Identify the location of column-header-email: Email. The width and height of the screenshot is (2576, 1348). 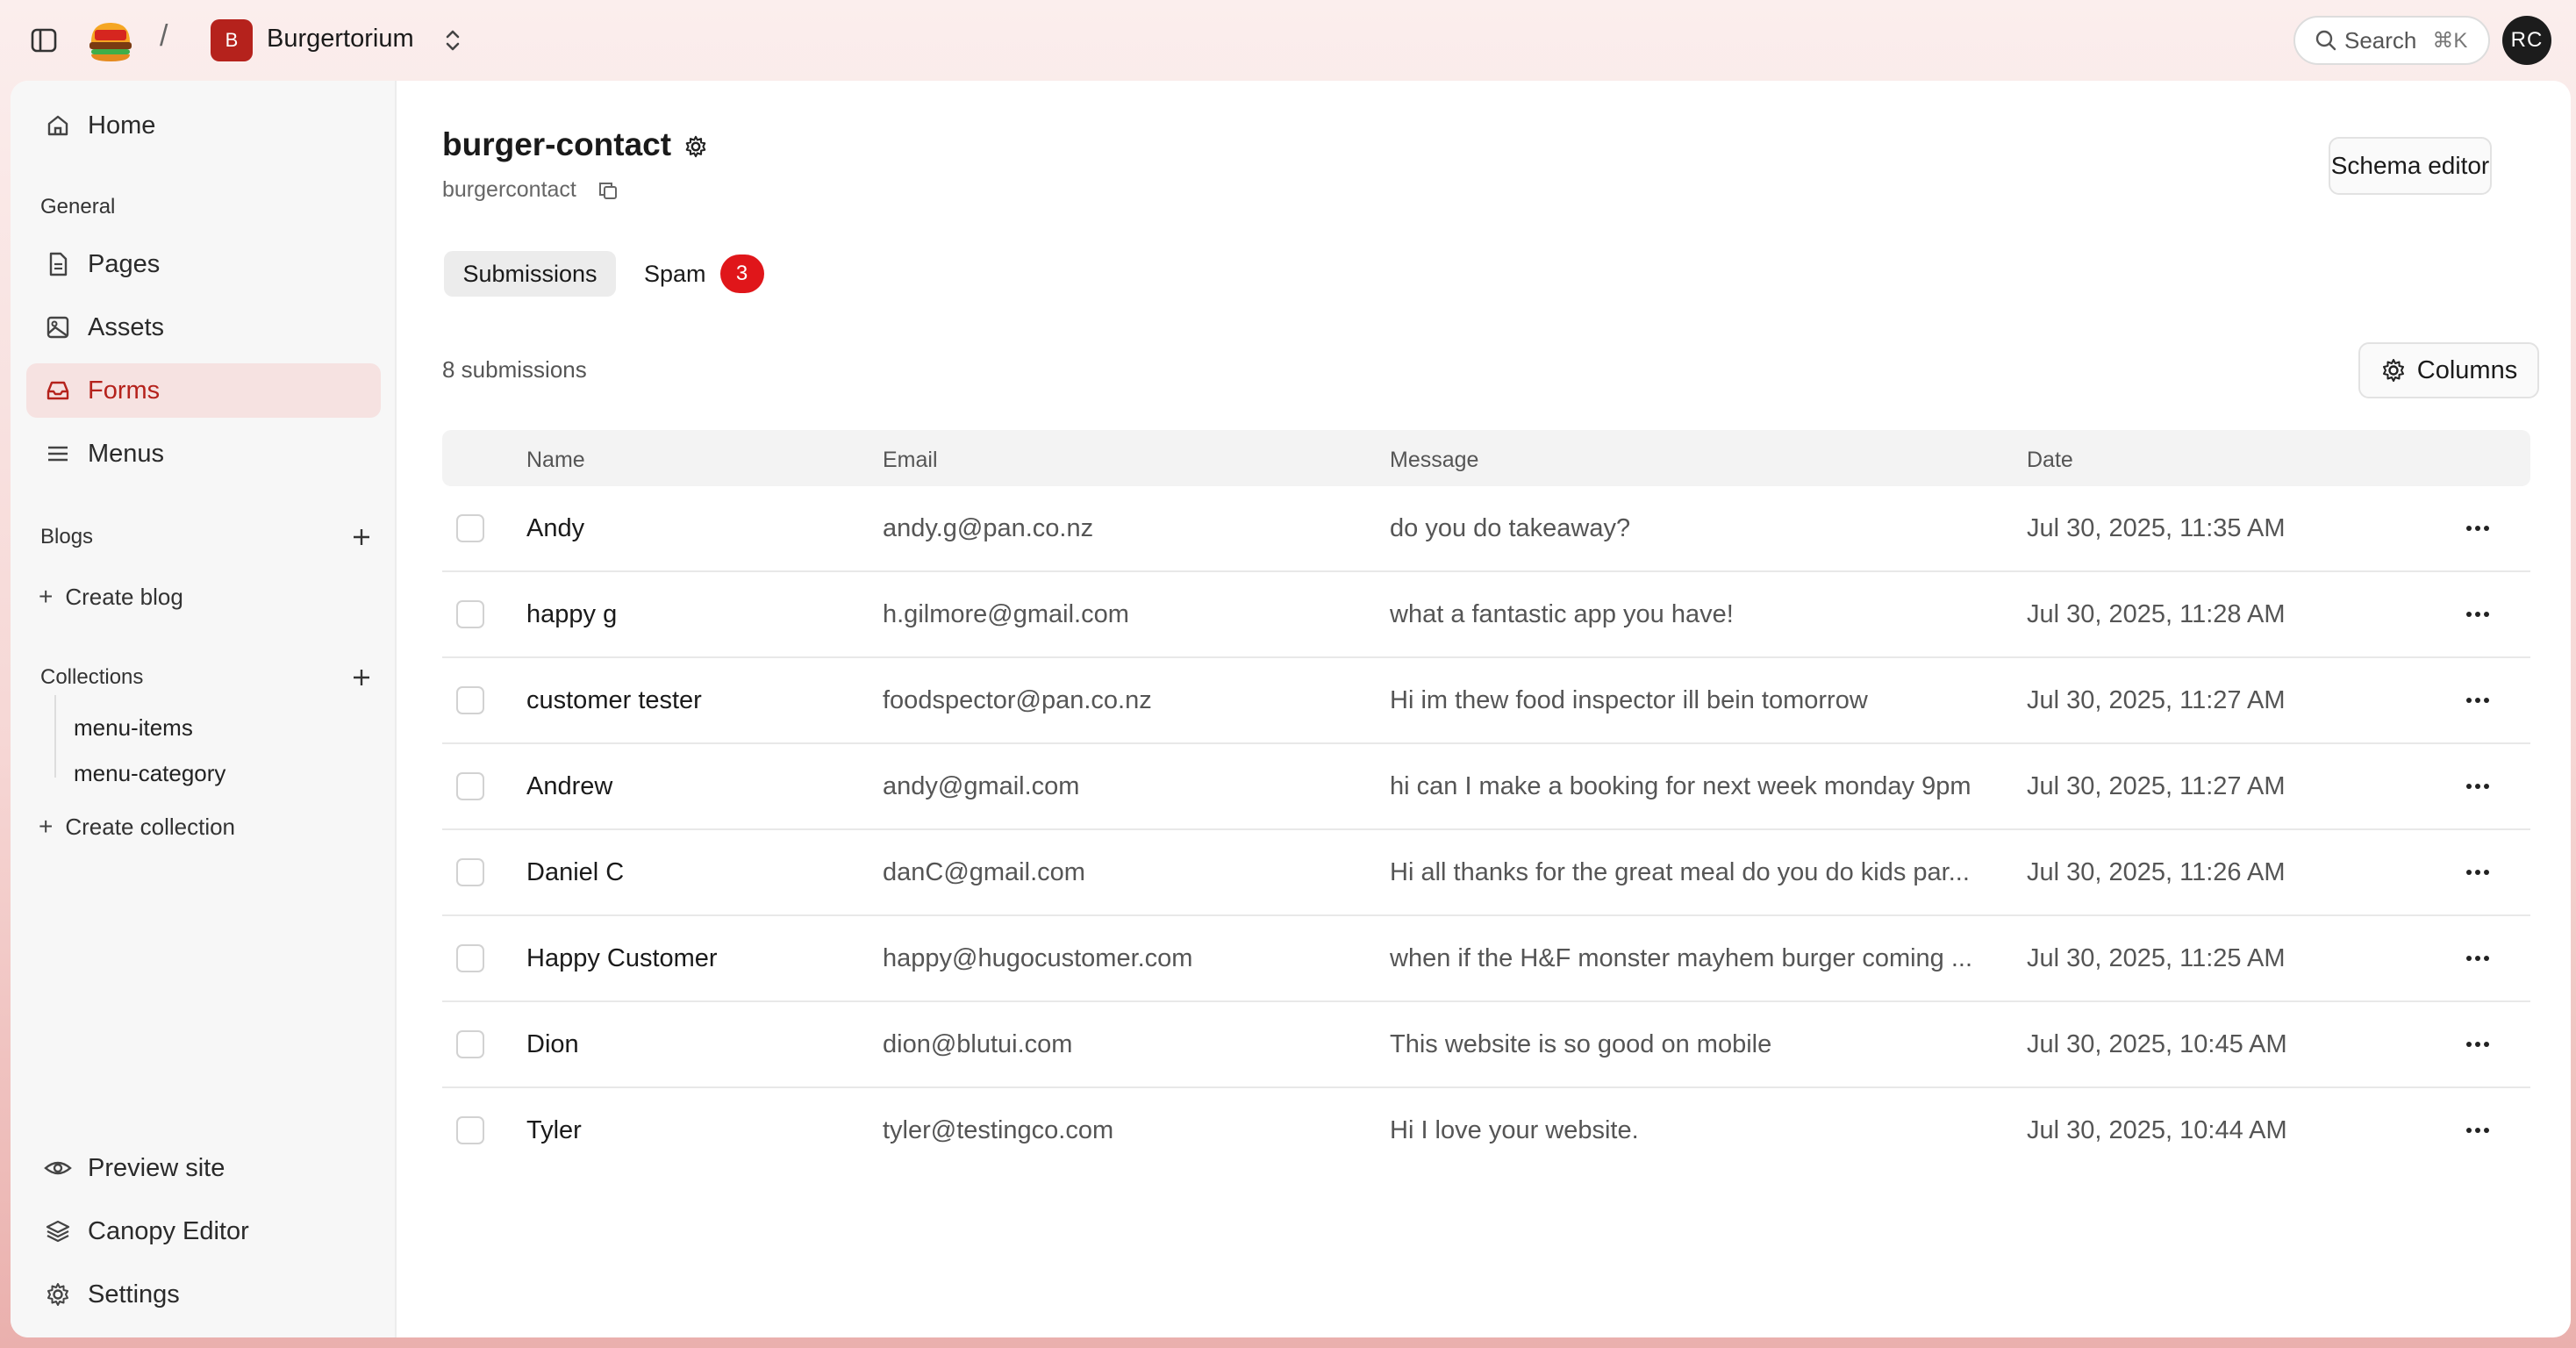
(910, 461).